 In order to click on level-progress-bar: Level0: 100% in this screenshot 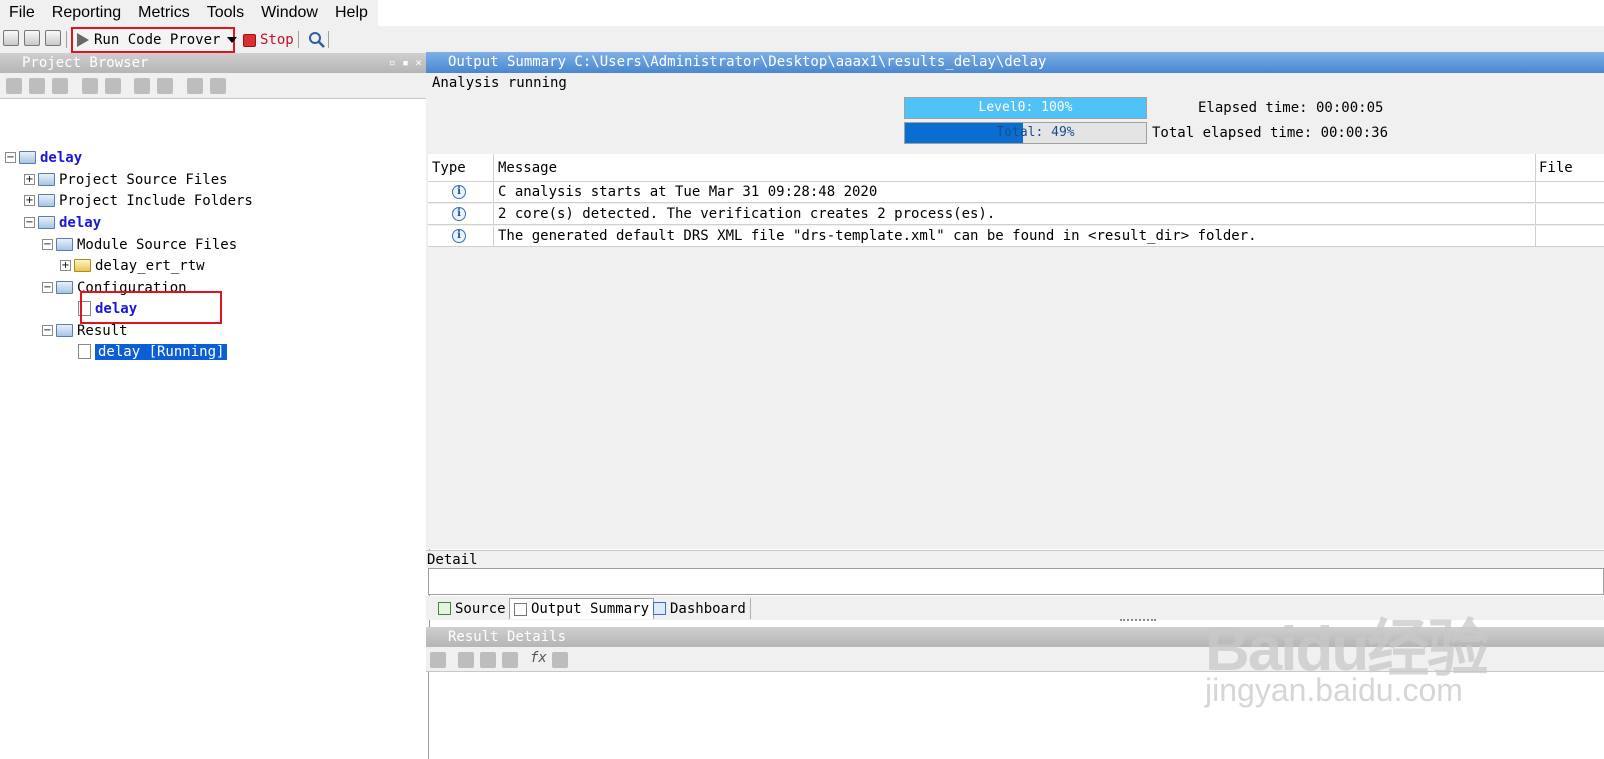, I will do `click(1025, 108)`.